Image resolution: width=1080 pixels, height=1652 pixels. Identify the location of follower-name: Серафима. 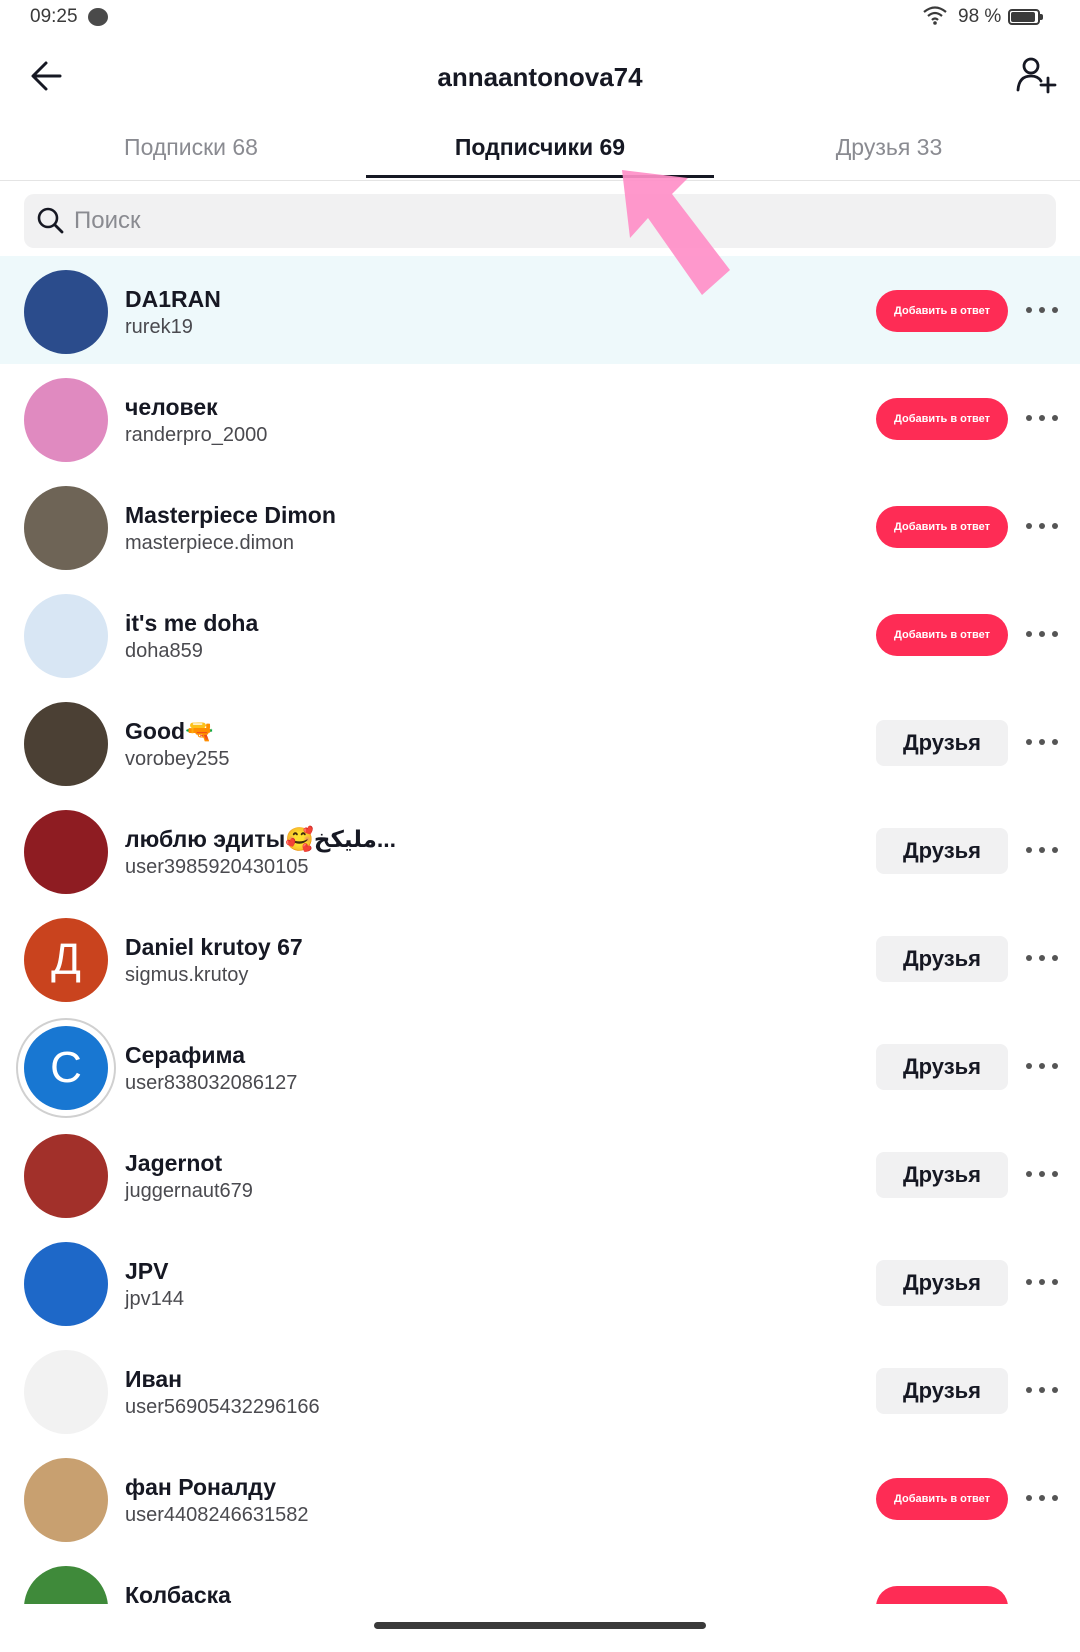
(185, 1055).